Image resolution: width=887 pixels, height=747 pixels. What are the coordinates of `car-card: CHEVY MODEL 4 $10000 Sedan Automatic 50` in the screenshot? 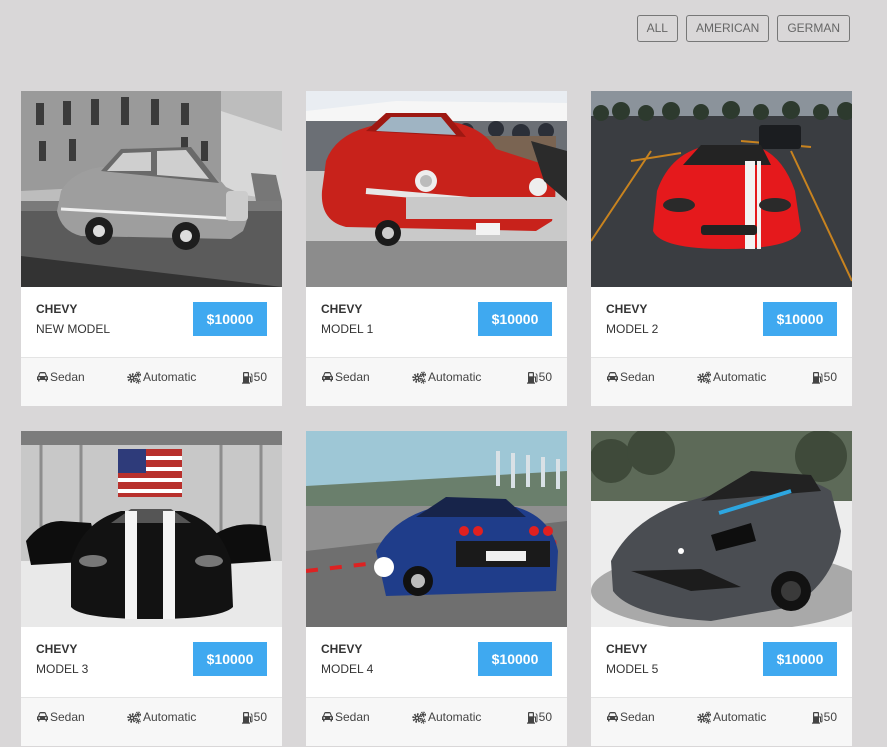 It's located at (436, 588).